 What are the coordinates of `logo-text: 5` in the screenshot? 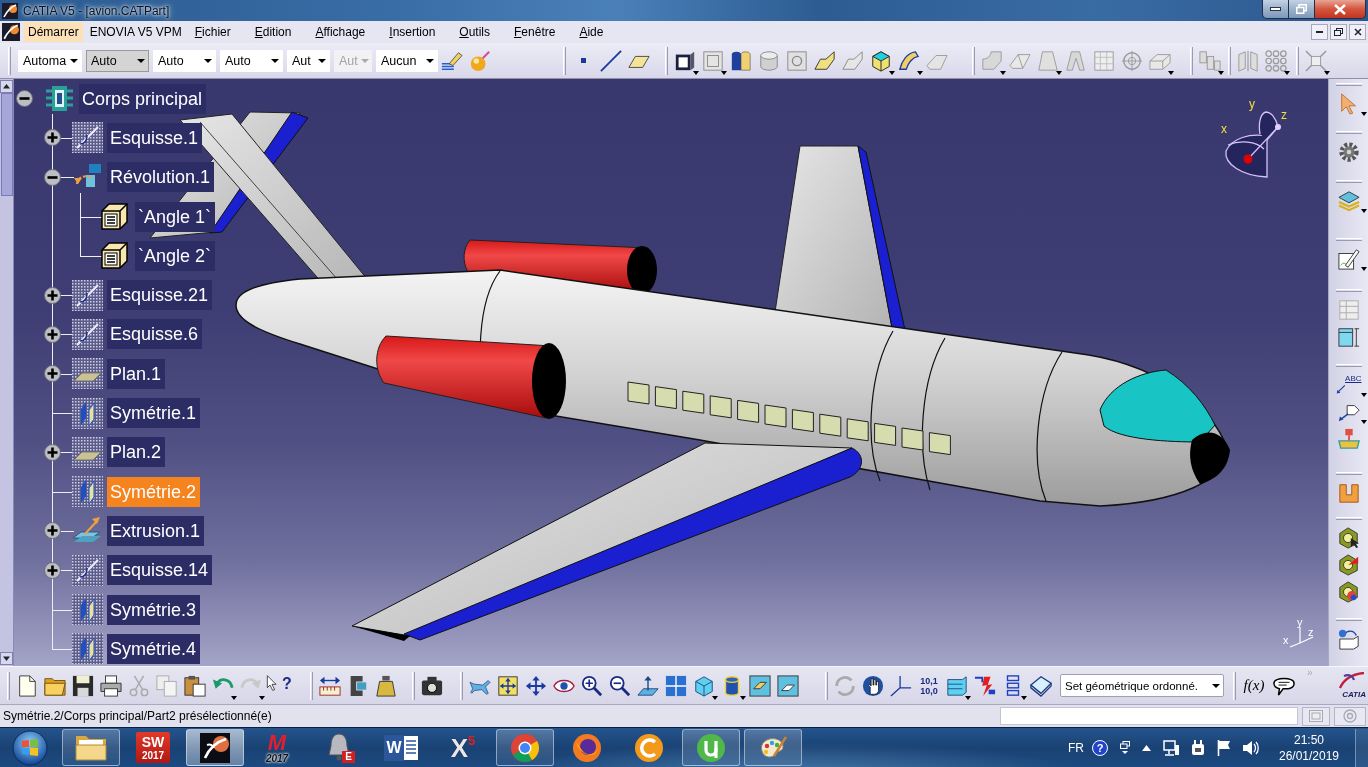 It's located at (472, 740).